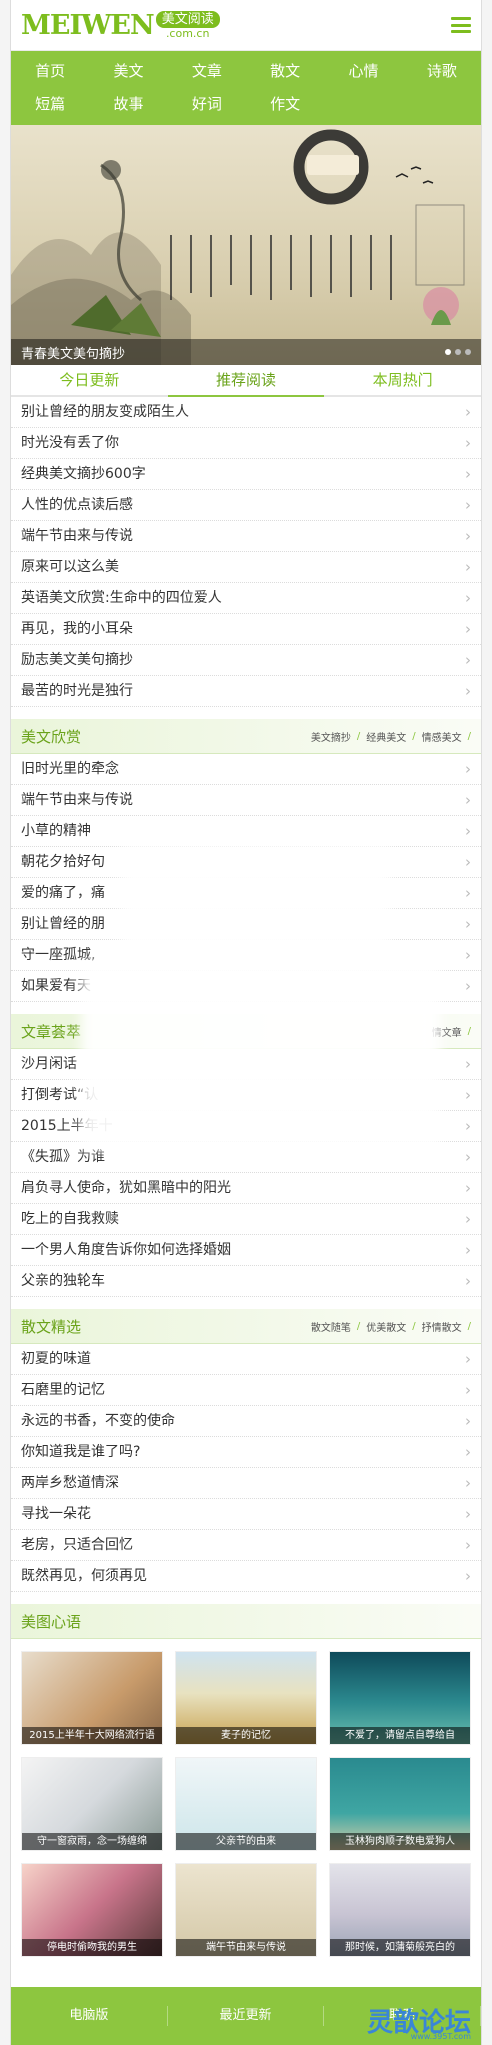 Image resolution: width=492 pixels, height=2045 pixels. What do you see at coordinates (246, 862) in the screenshot?
I see `list-item: 朝花夕拾好句 ›` at bounding box center [246, 862].